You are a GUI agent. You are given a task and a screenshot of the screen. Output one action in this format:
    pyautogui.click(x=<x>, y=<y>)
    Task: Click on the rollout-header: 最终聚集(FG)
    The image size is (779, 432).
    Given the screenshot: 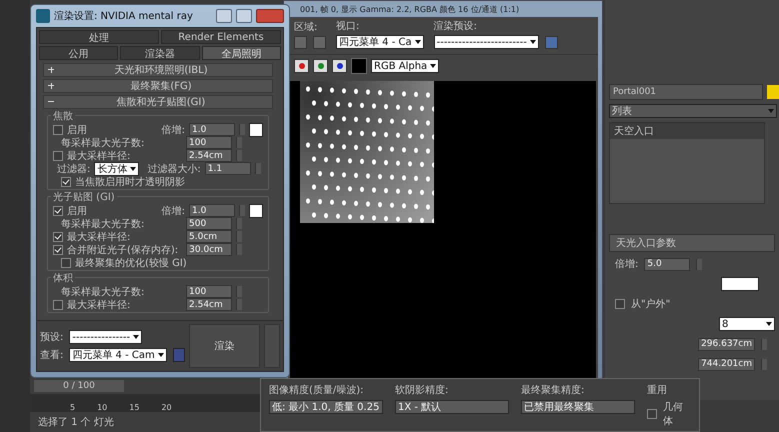 What is the action you would take?
    pyautogui.click(x=158, y=86)
    